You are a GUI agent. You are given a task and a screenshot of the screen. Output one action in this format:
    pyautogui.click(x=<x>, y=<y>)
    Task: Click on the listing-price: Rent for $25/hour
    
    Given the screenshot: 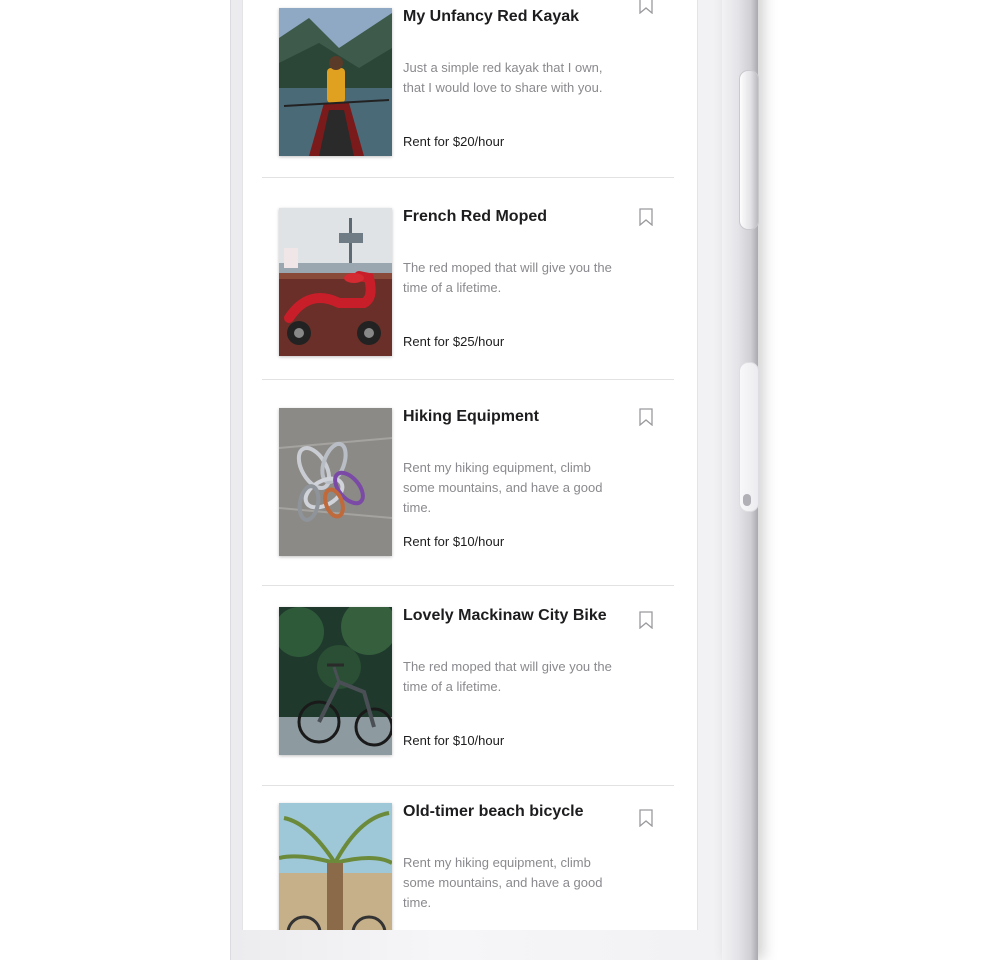 What is the action you would take?
    pyautogui.click(x=454, y=341)
    